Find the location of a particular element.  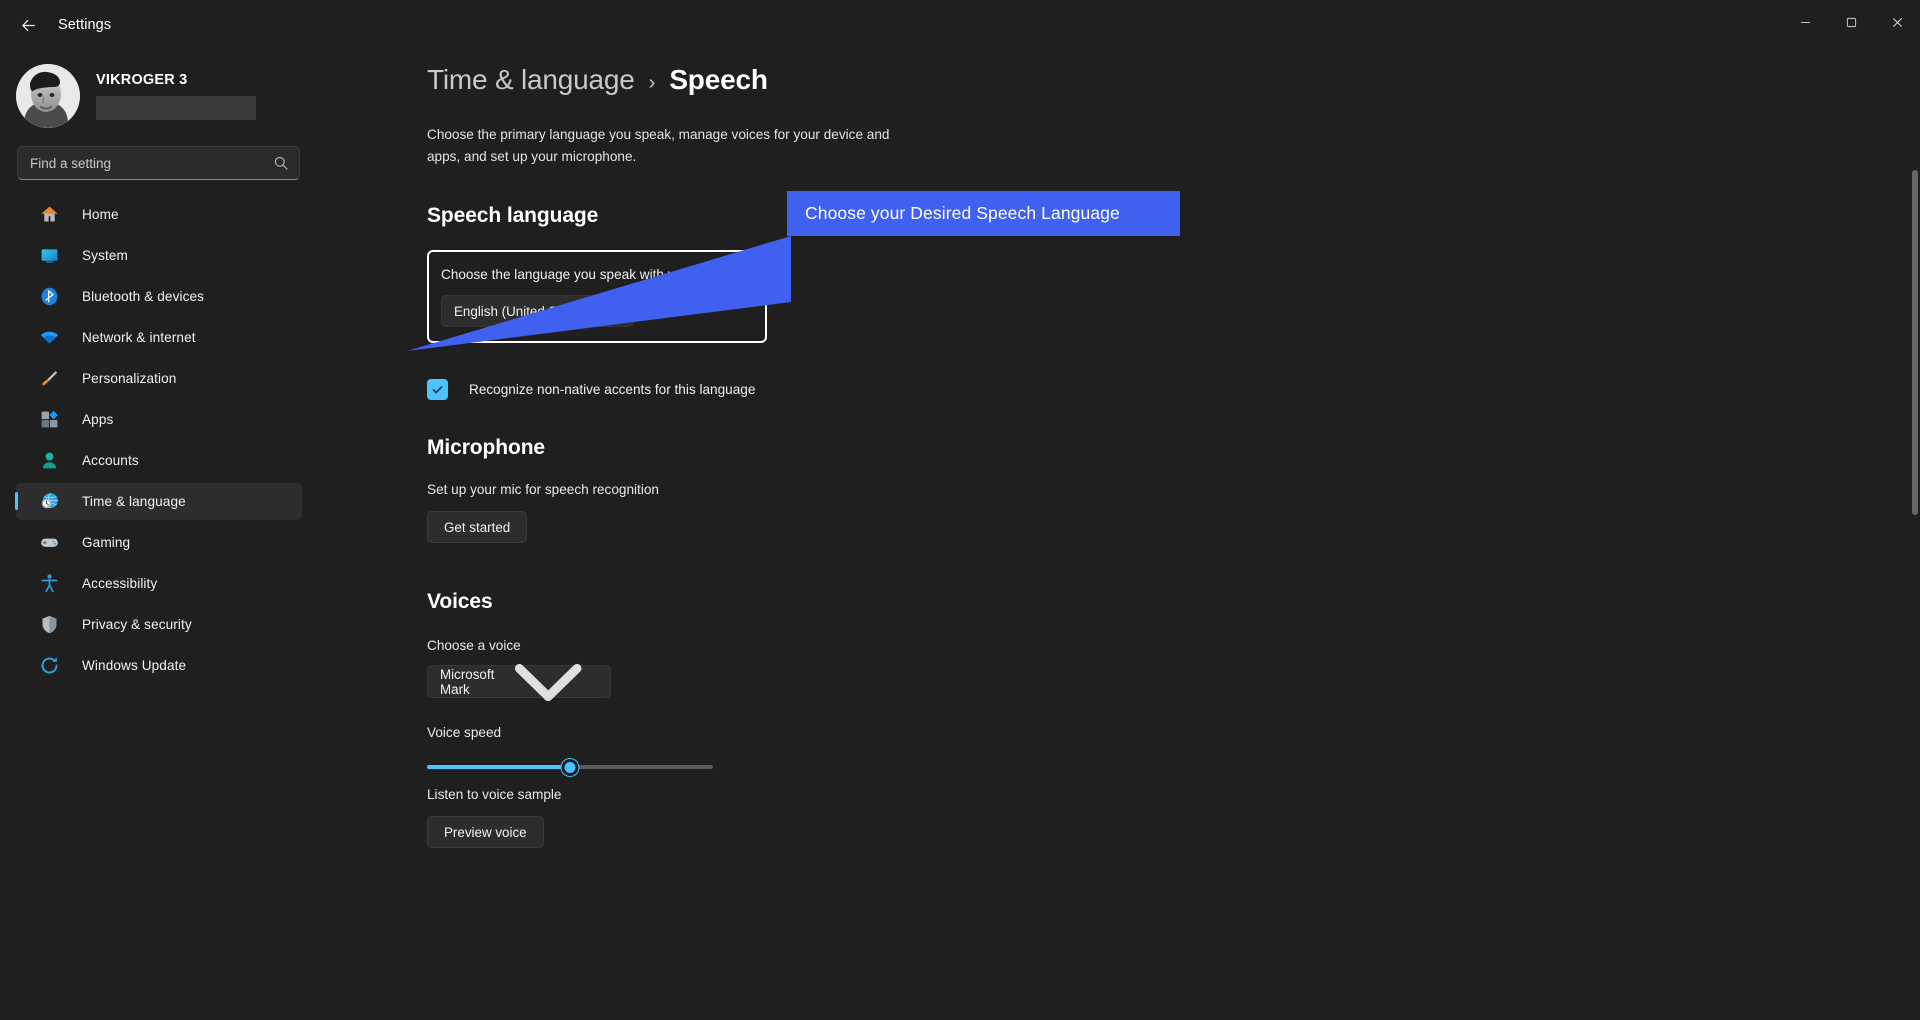

caption-buttons is located at coordinates (1851, 22).